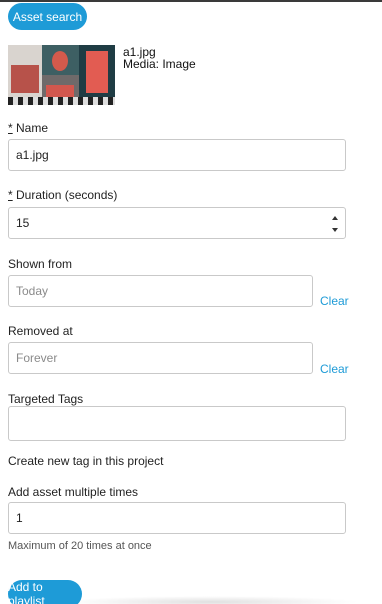 This screenshot has width=382, height=604. Describe the element at coordinates (32, 291) in the screenshot. I see `shown-from-placeholder: Today` at that location.